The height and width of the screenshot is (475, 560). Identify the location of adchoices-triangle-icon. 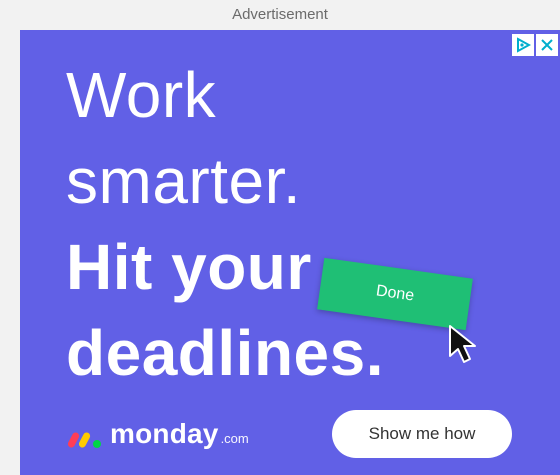
(524, 45).